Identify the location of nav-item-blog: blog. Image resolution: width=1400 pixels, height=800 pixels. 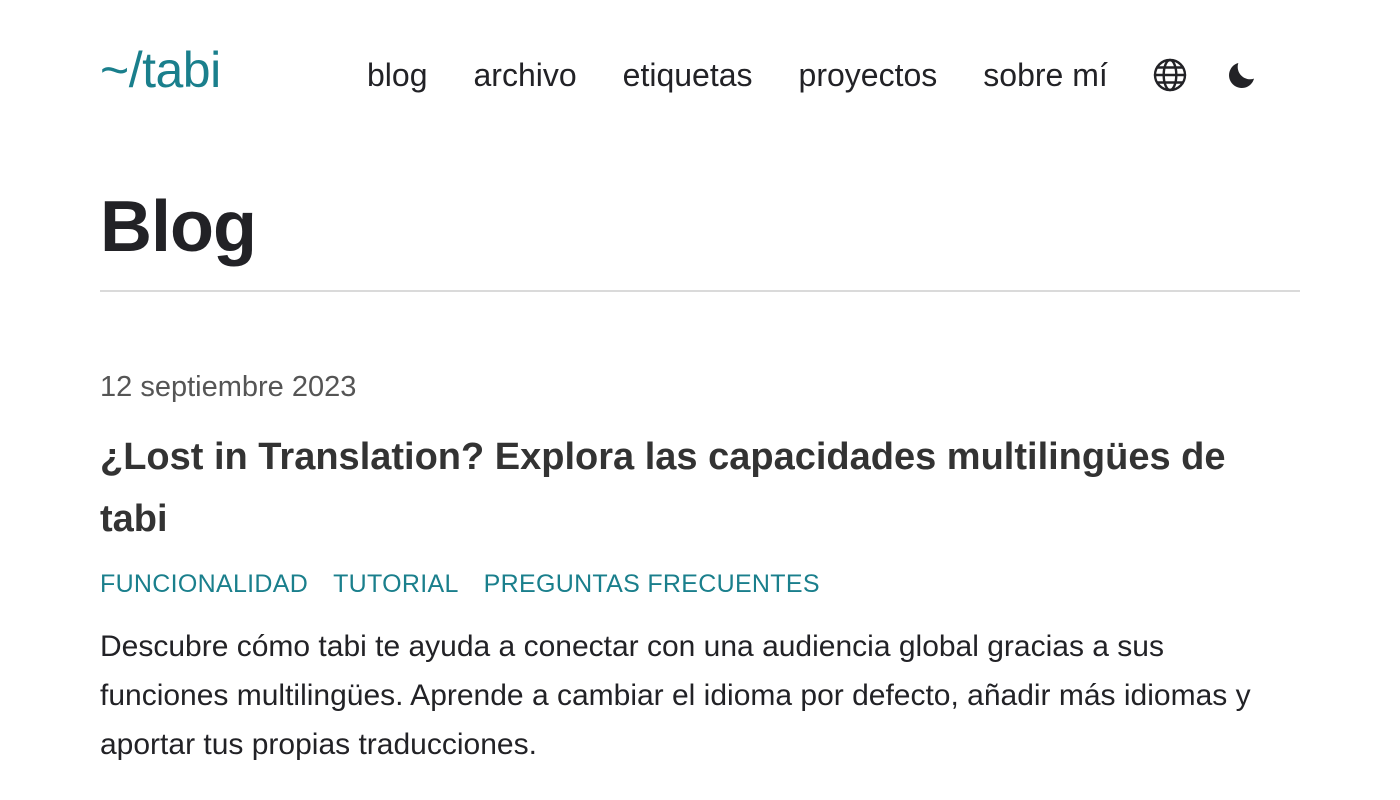
(397, 75).